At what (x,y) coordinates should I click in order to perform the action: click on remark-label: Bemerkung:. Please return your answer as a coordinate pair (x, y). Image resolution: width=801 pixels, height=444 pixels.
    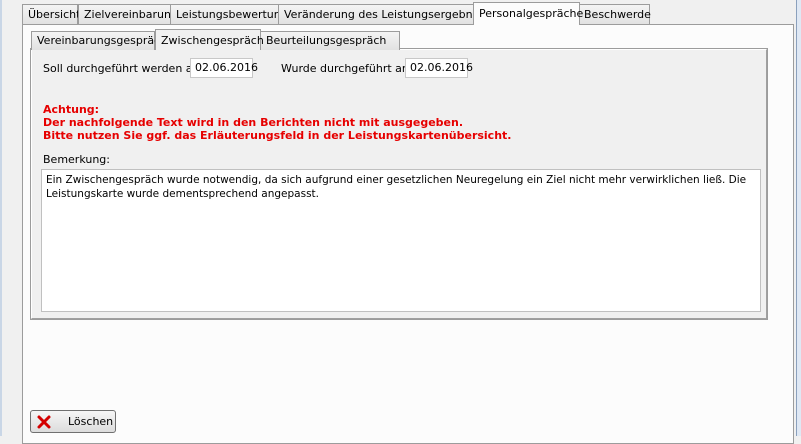
    Looking at the image, I should click on (76, 159).